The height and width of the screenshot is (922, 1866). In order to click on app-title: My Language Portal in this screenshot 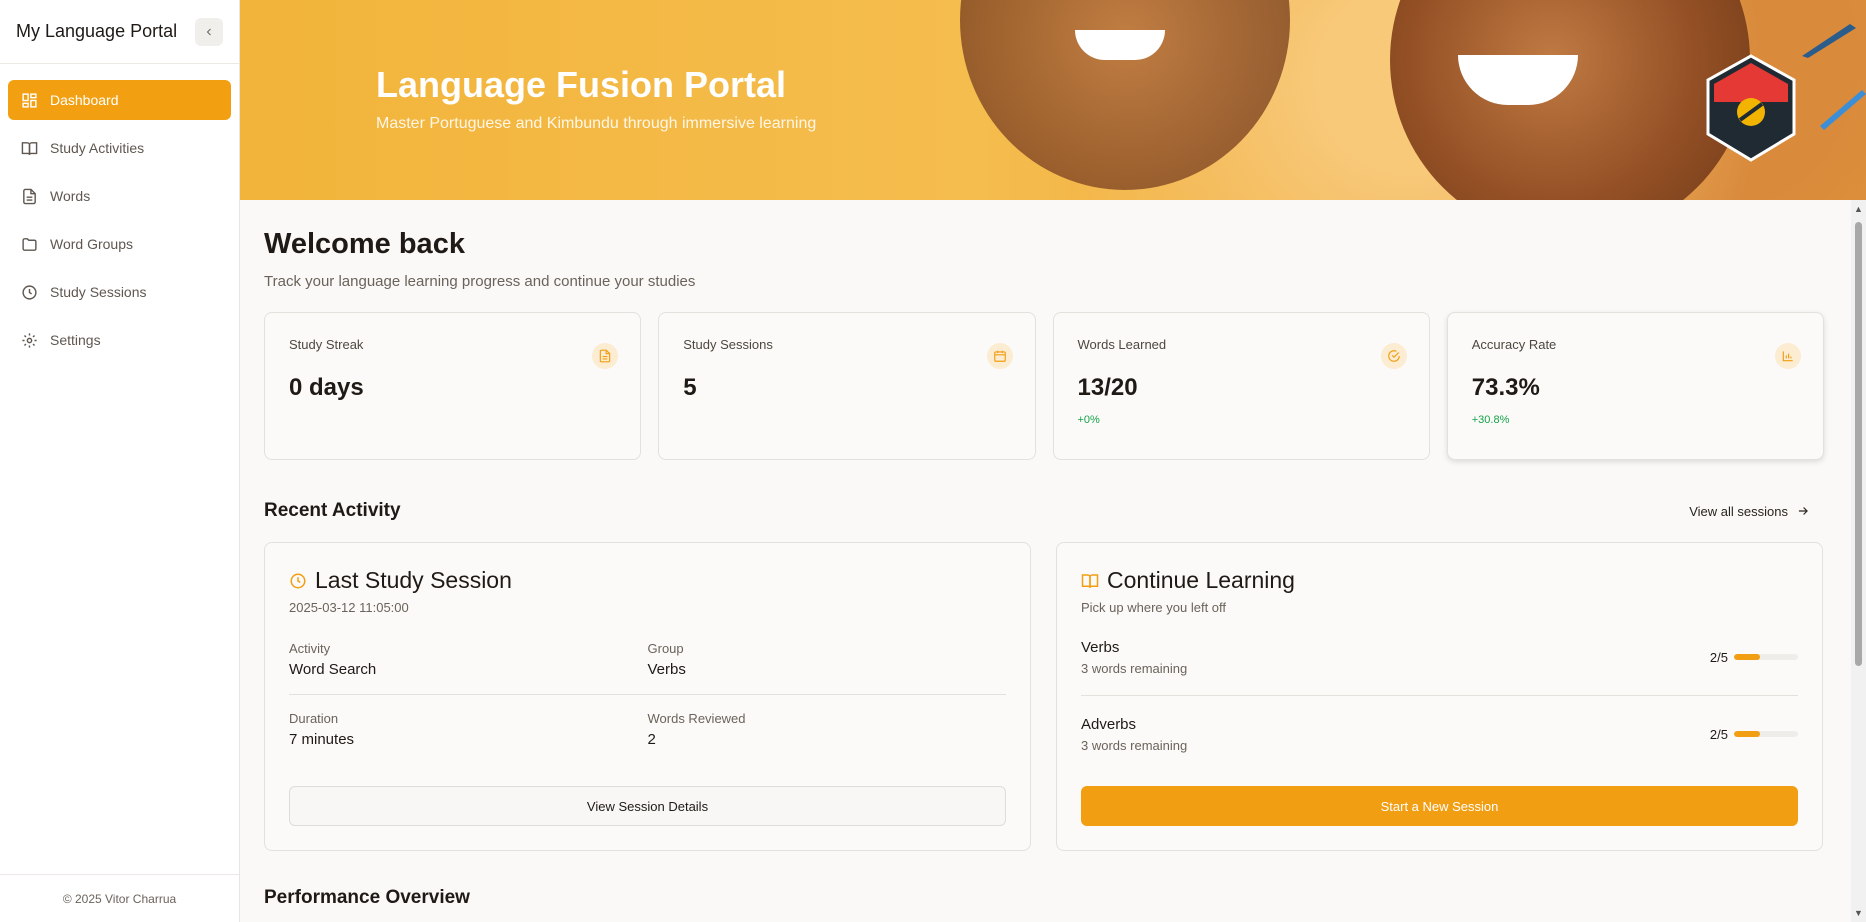, I will do `click(97, 31)`.